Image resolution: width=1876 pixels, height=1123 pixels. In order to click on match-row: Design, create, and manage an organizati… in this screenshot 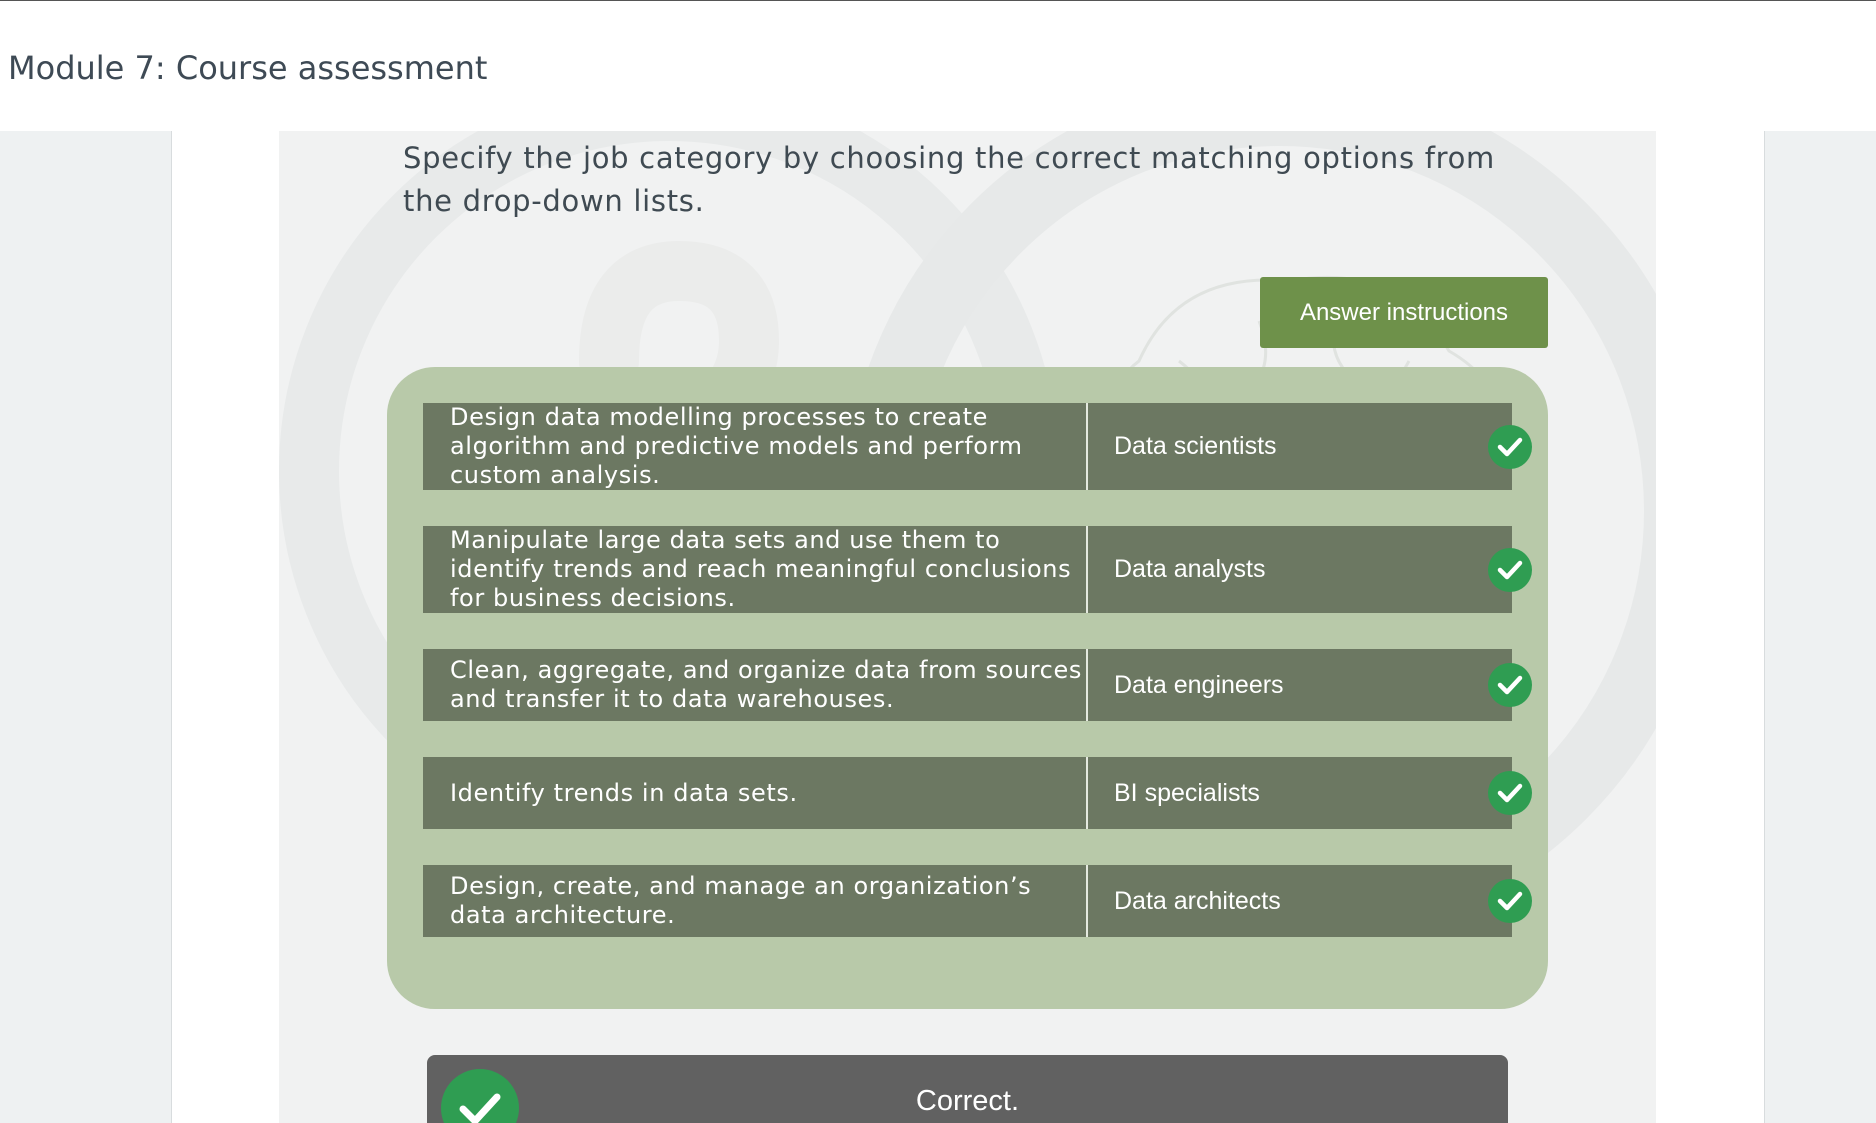, I will do `click(977, 901)`.